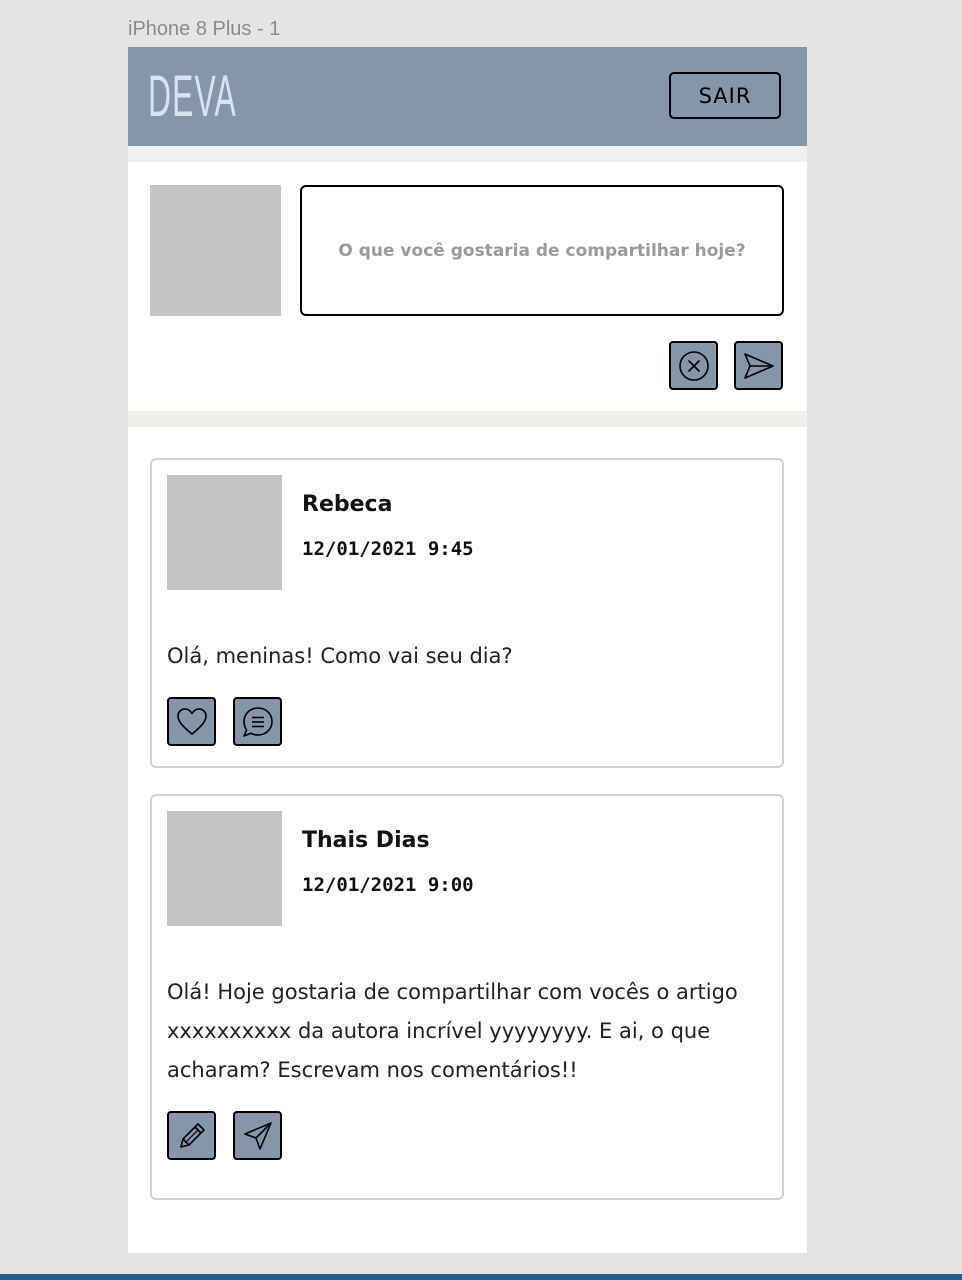 Image resolution: width=962 pixels, height=1280 pixels. What do you see at coordinates (467, 154) in the screenshot?
I see `header-separator` at bounding box center [467, 154].